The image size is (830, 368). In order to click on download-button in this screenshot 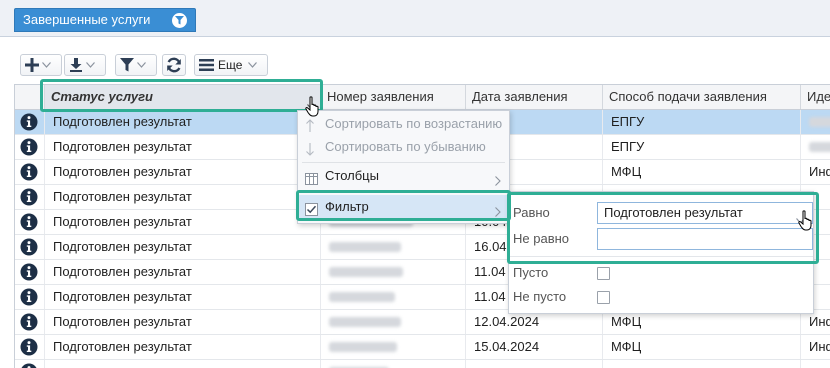, I will do `click(85, 65)`.